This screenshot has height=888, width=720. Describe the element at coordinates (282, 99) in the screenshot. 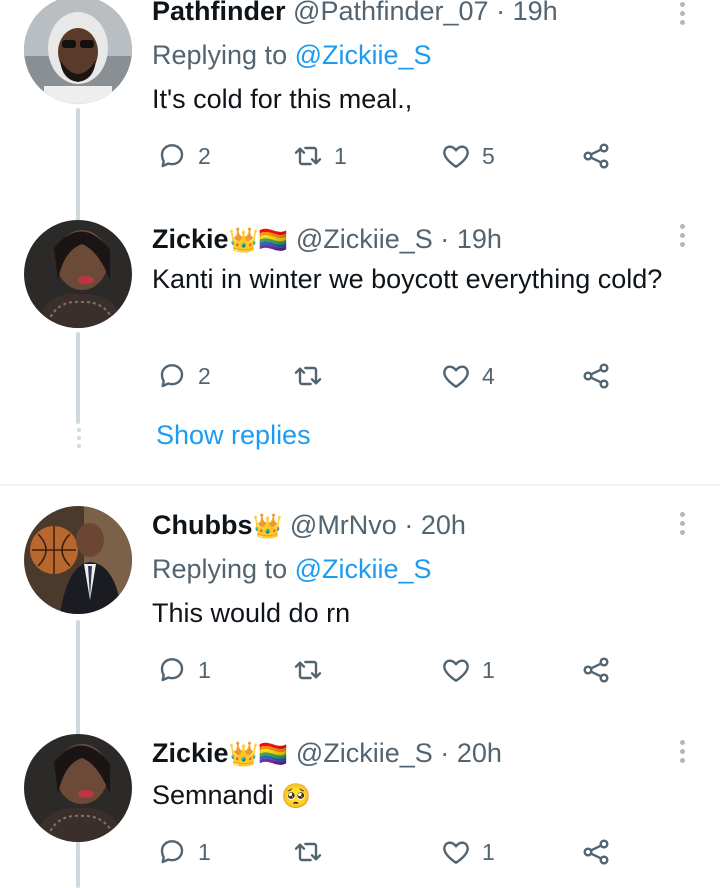

I see `tweet-text: It's cold for this meal.,` at that location.